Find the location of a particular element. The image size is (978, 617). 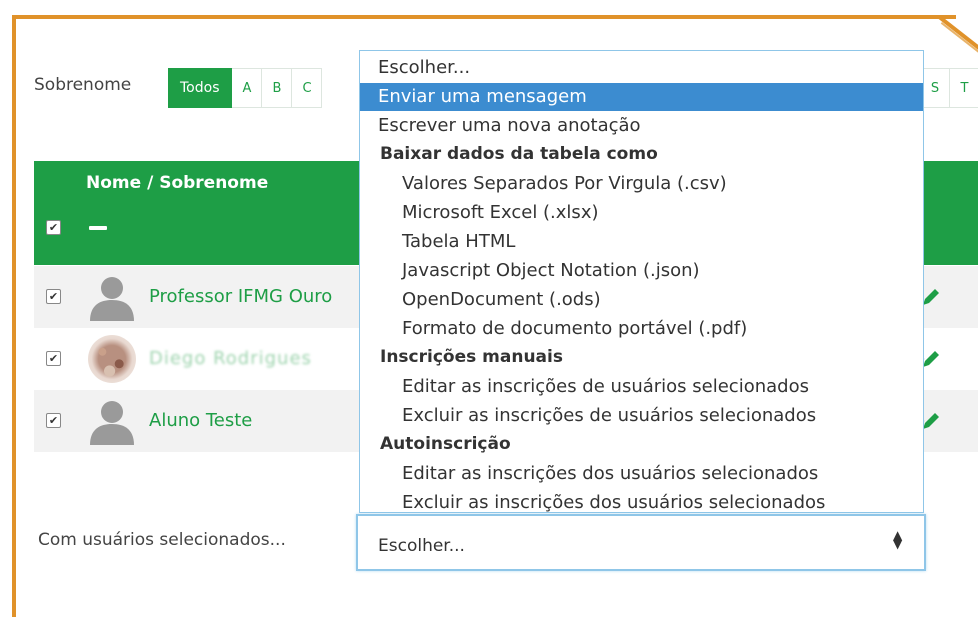

filter-letter-s: S is located at coordinates (935, 88).